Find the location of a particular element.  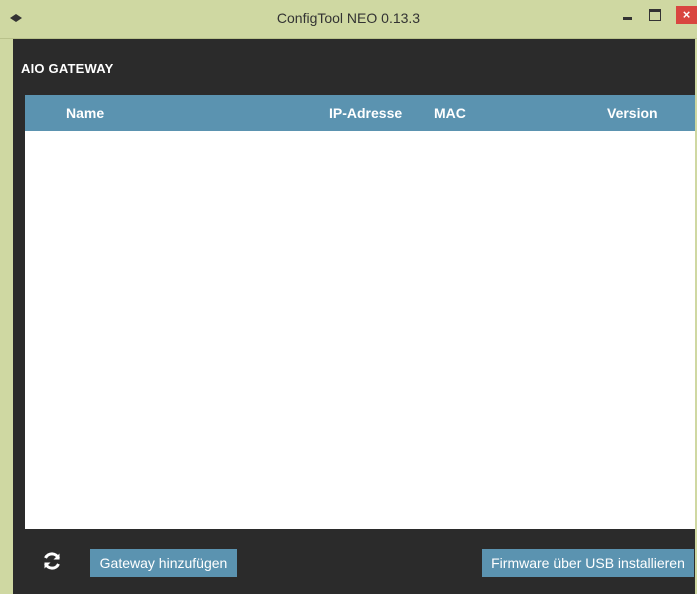

close-button: × is located at coordinates (686, 15).